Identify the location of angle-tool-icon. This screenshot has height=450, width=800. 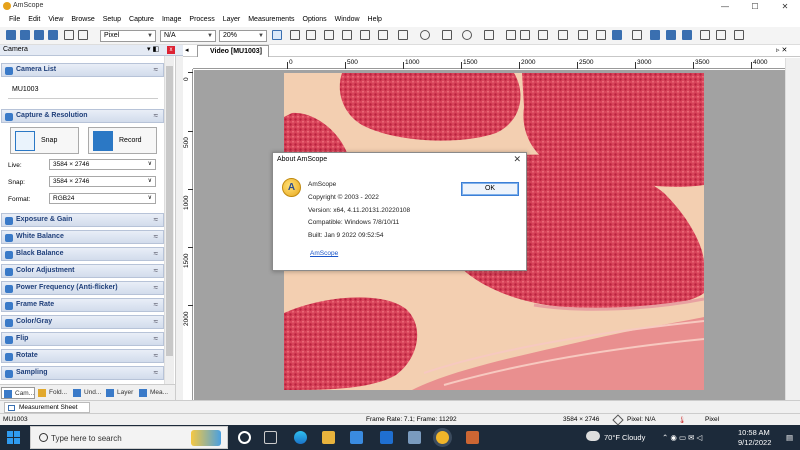
(311, 35).